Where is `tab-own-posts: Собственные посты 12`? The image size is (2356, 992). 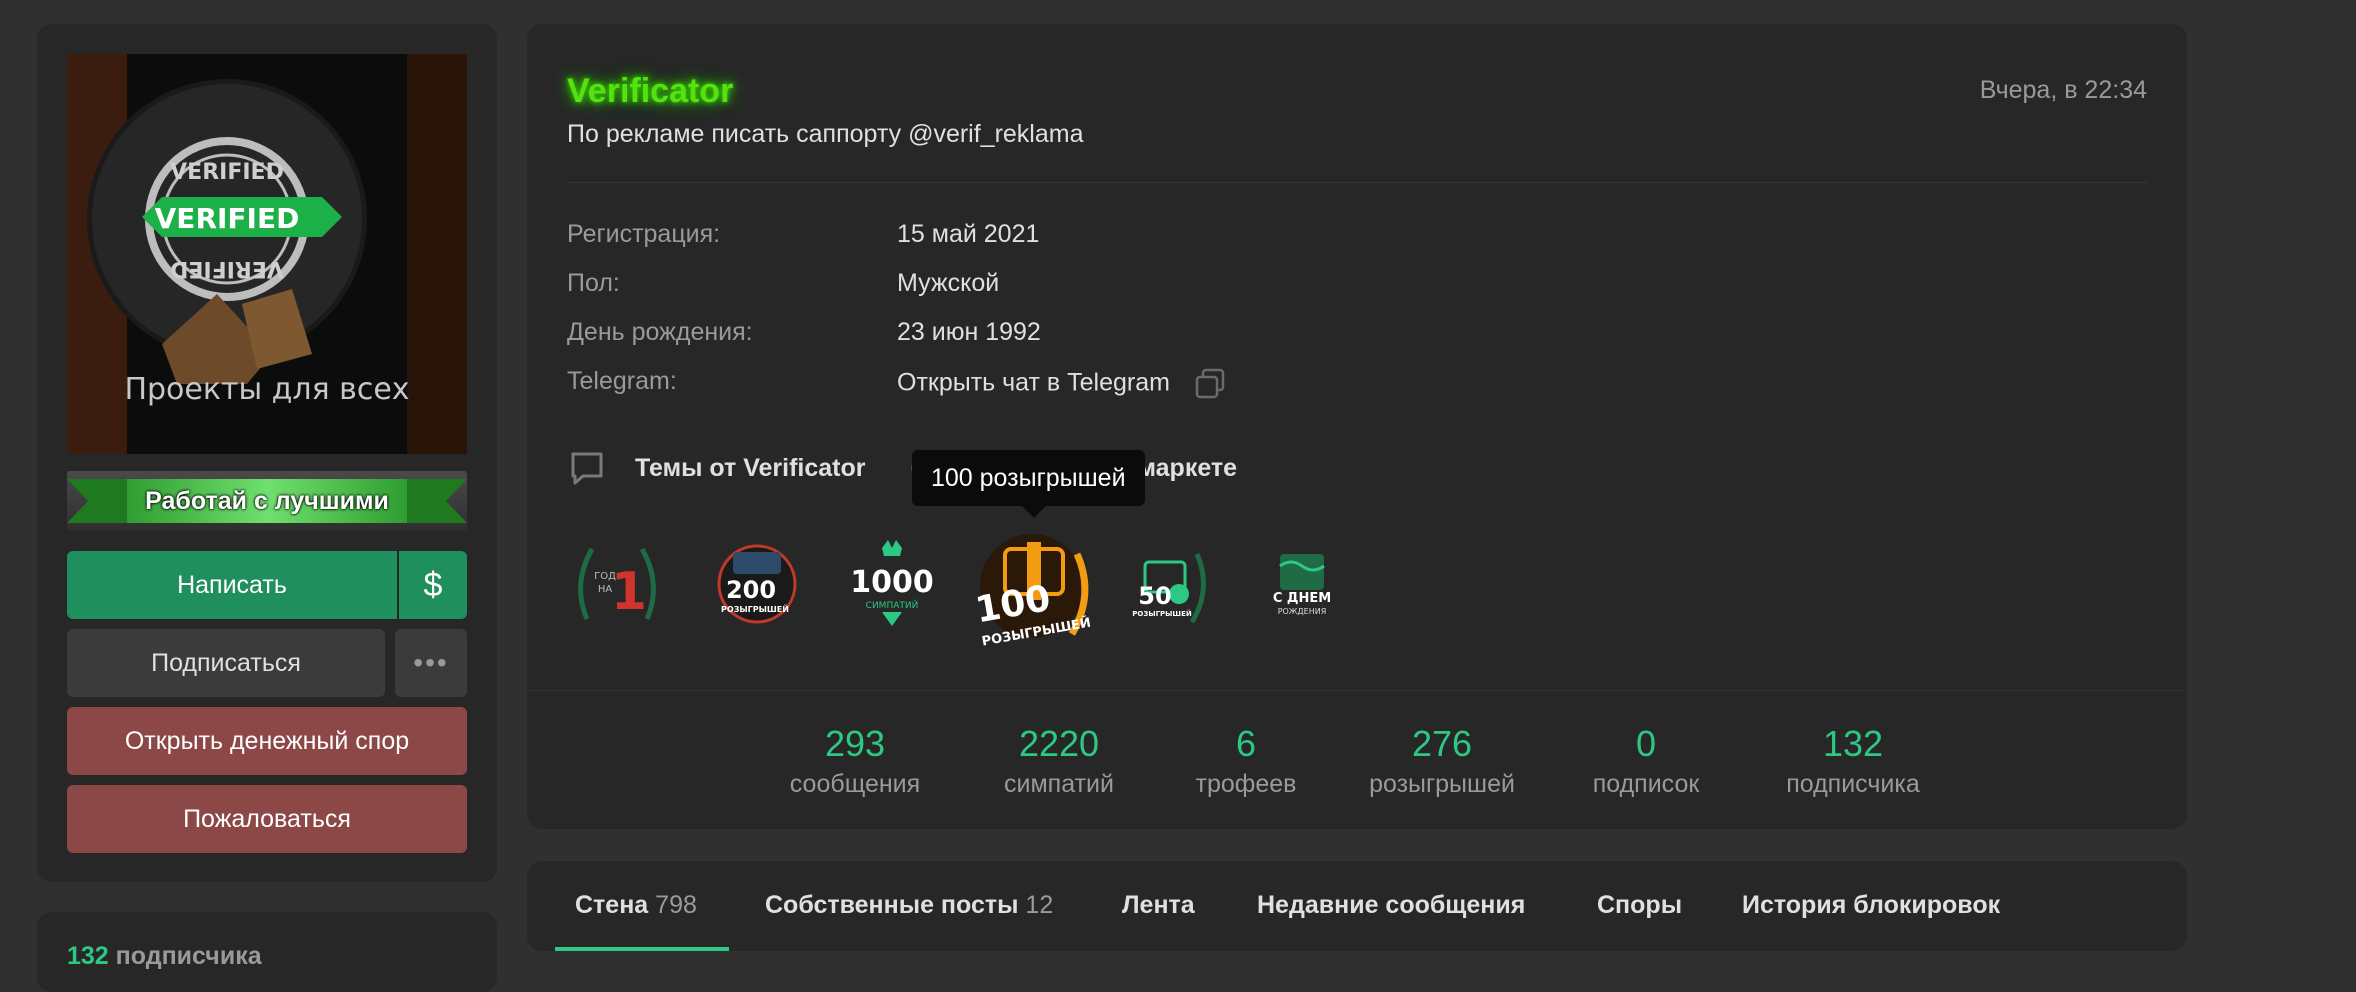
tab-own-posts: Собственные посты 12 is located at coordinates (909, 905).